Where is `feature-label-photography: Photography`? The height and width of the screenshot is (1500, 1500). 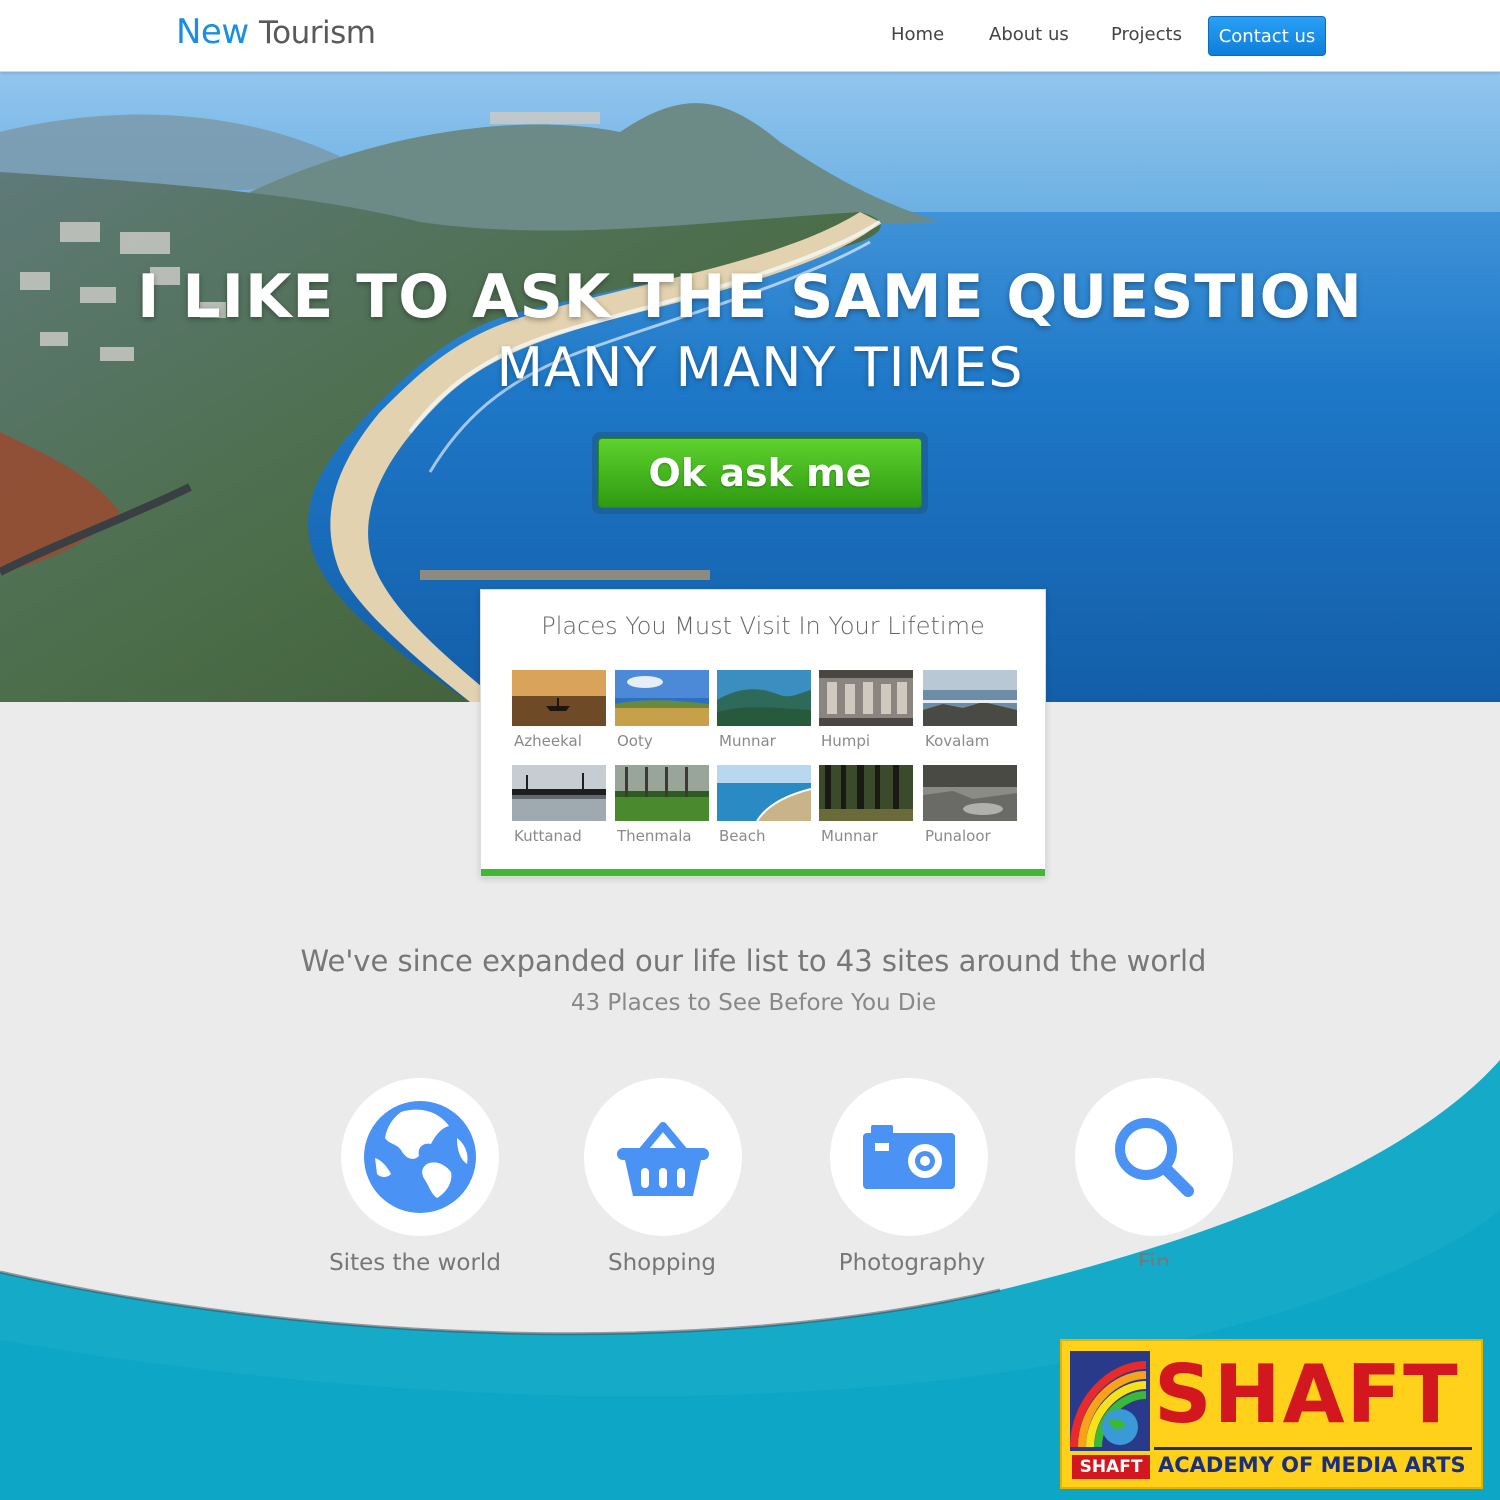 feature-label-photography: Photography is located at coordinates (912, 1263).